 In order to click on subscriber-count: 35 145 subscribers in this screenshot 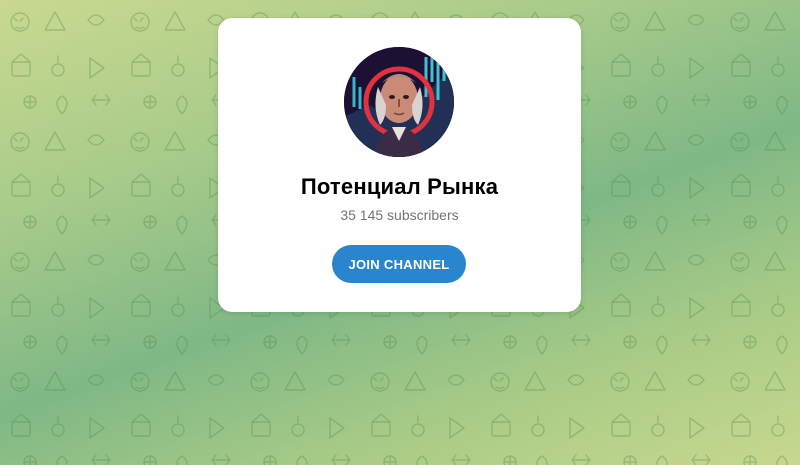, I will do `click(399, 215)`.